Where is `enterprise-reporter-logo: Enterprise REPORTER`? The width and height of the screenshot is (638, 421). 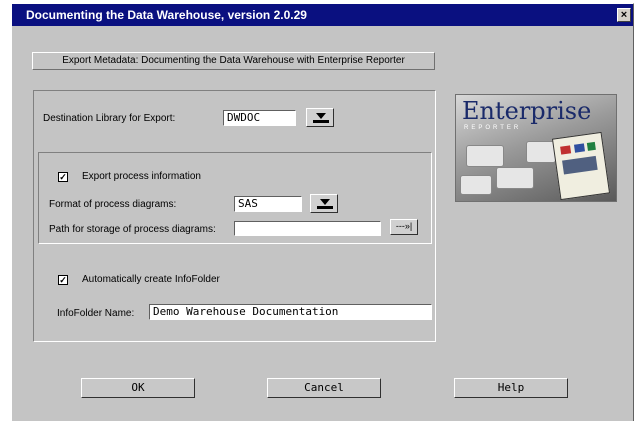
enterprise-reporter-logo: Enterprise REPORTER is located at coordinates (536, 148).